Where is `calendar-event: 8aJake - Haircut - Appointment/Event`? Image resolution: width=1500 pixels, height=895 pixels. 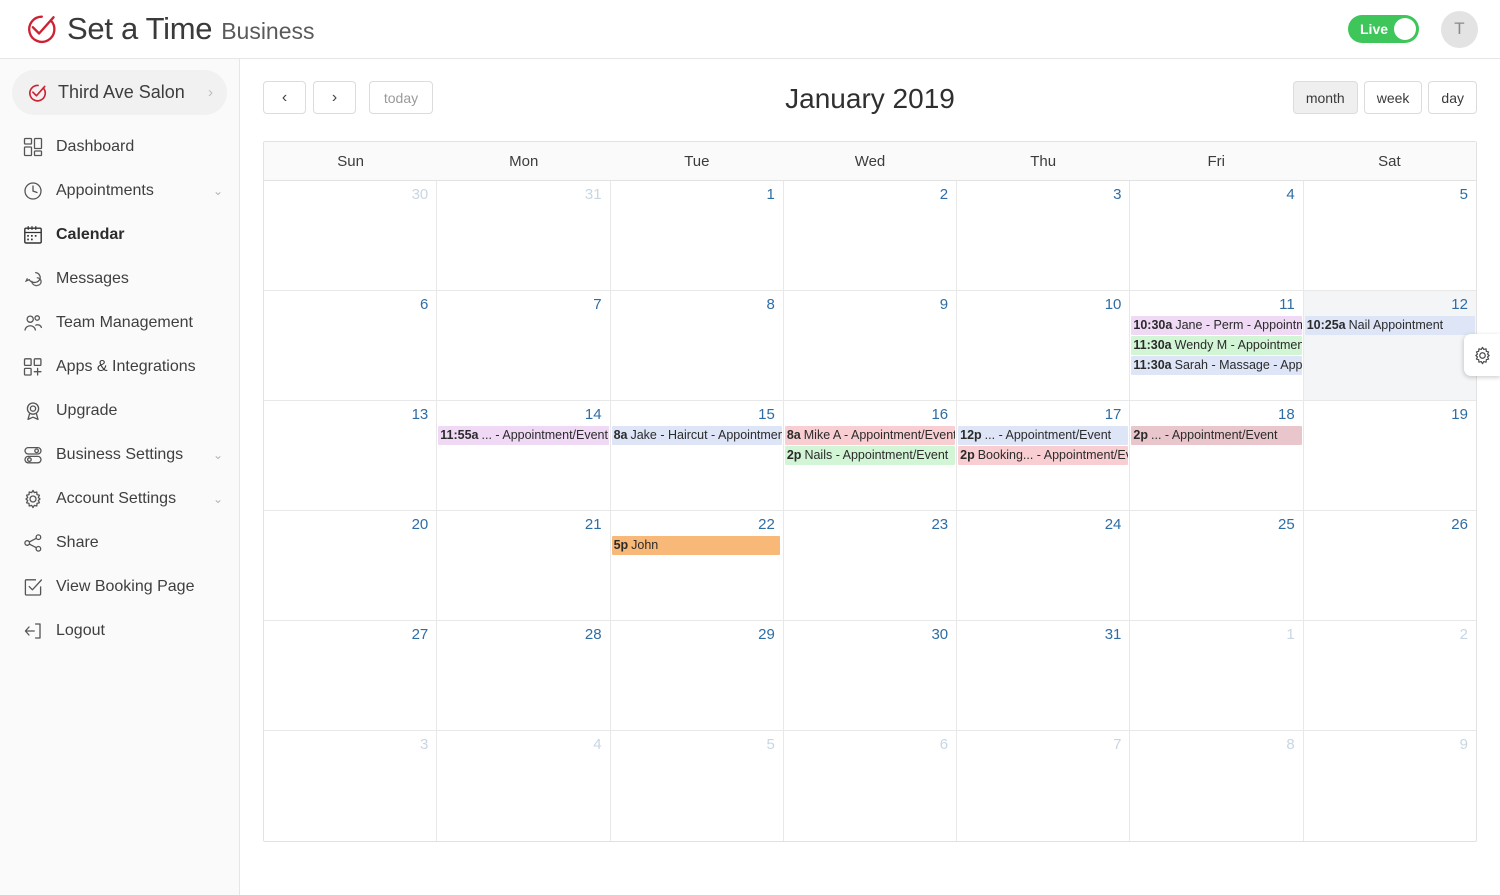 calendar-event: 8aJake - Haircut - Appointment/Event is located at coordinates (696, 435).